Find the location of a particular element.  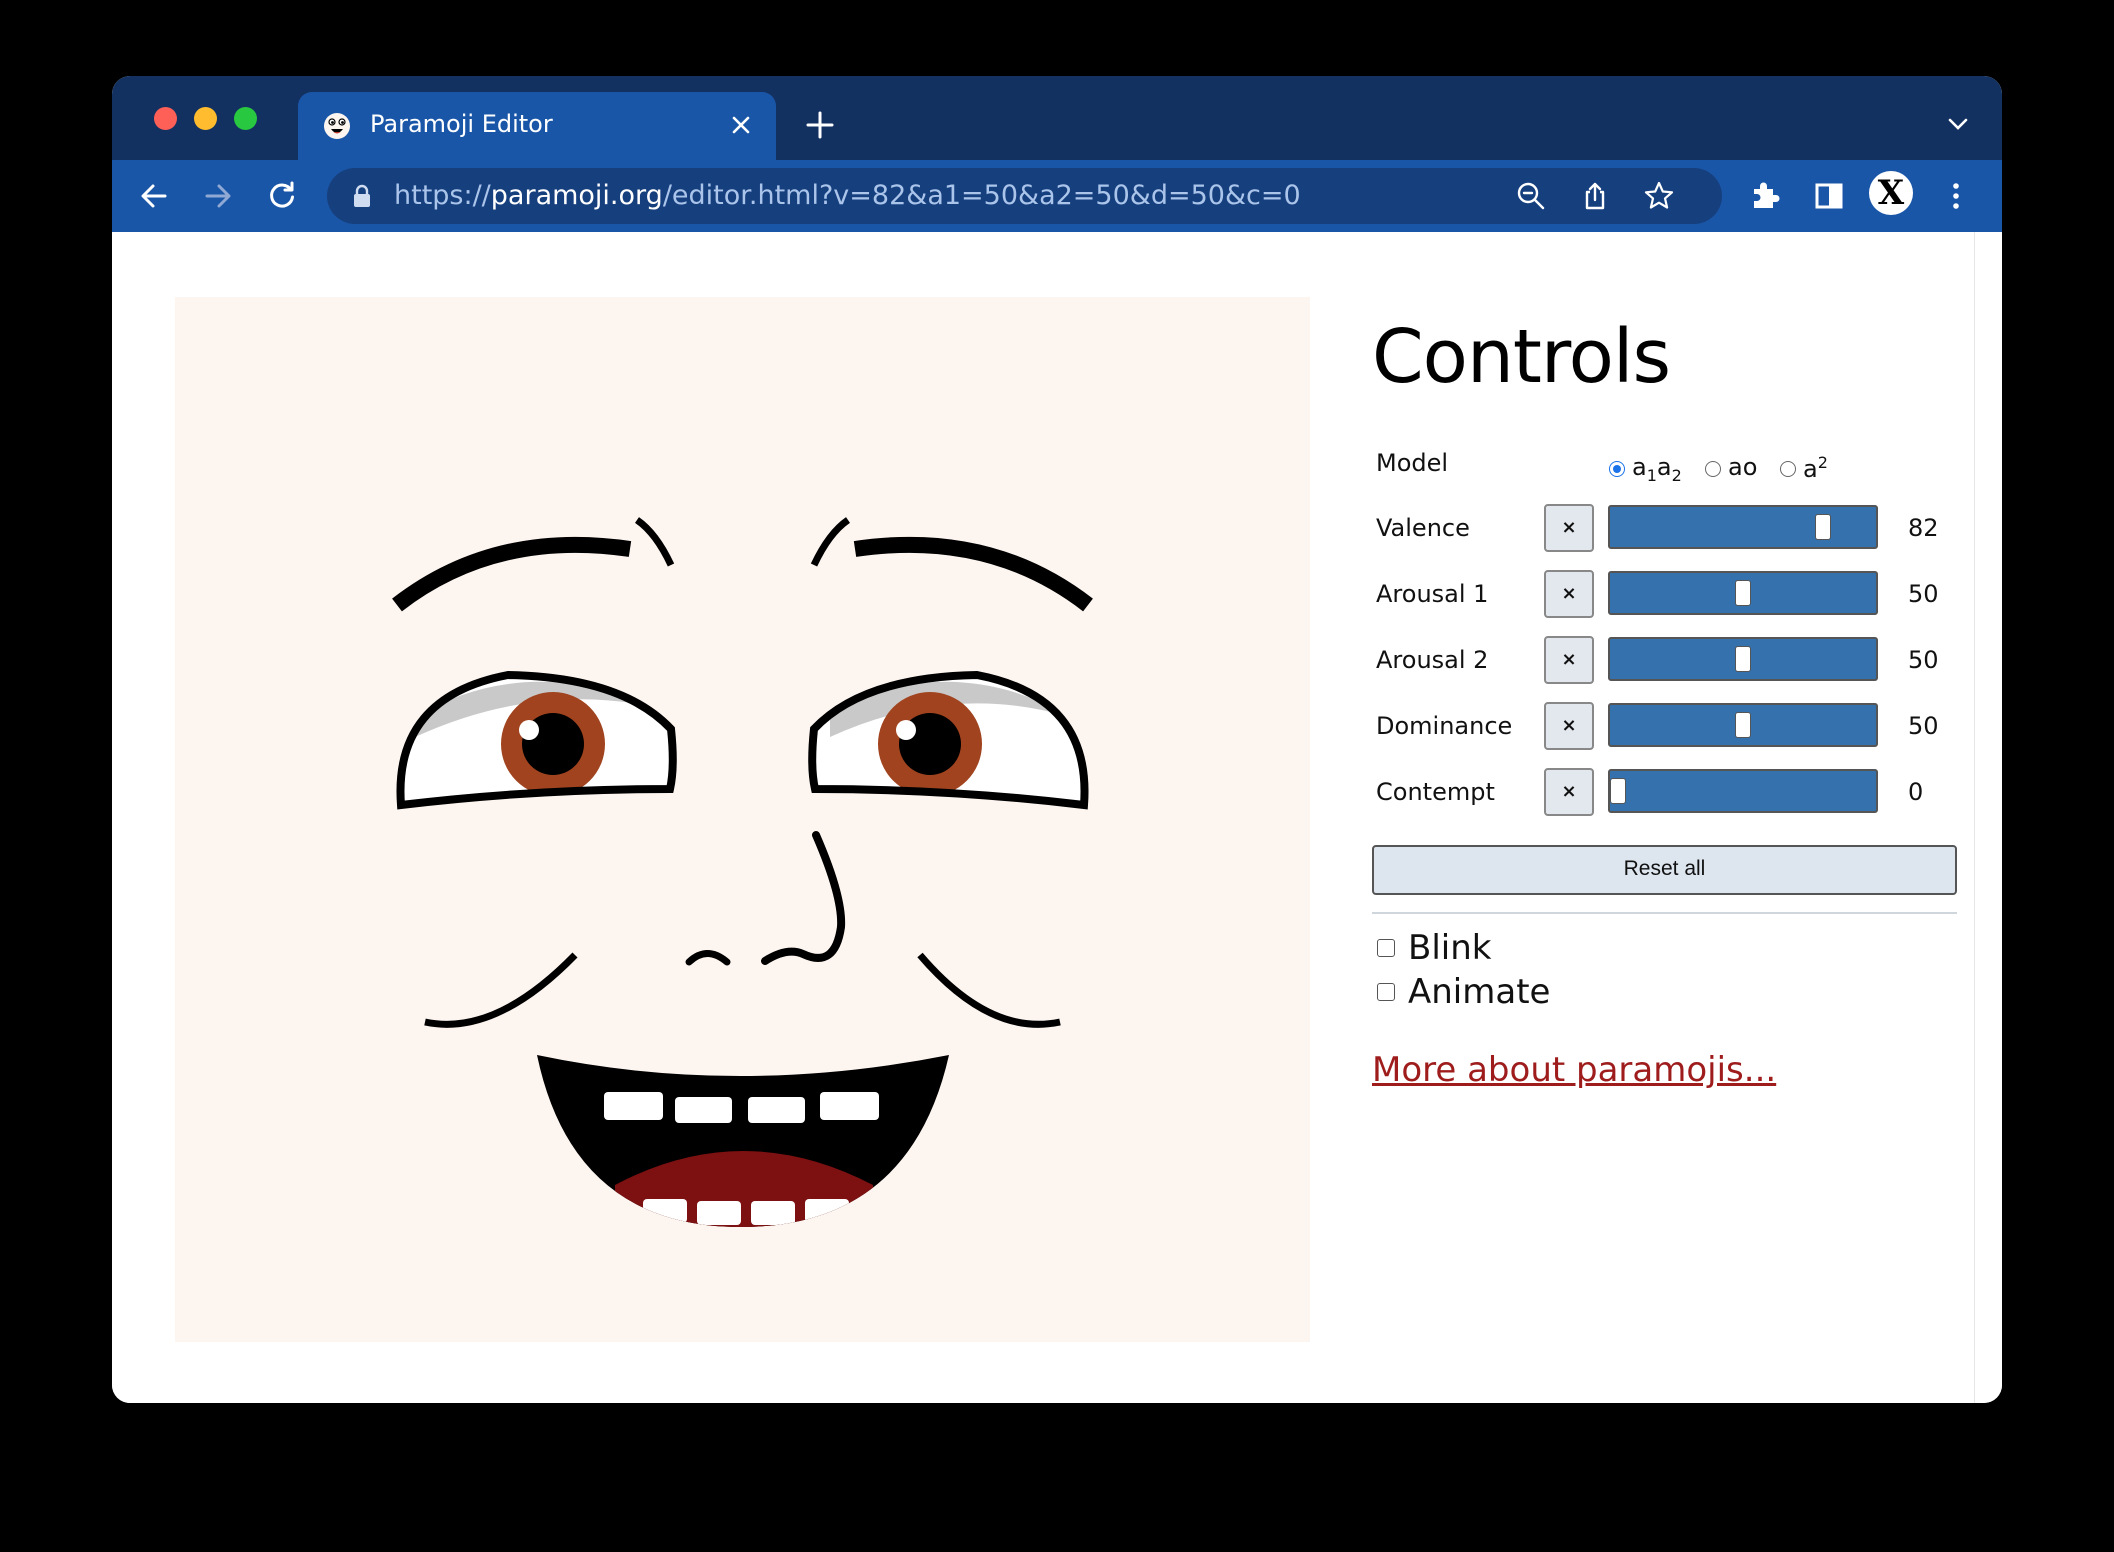

blink-checkbox is located at coordinates (1386, 948).